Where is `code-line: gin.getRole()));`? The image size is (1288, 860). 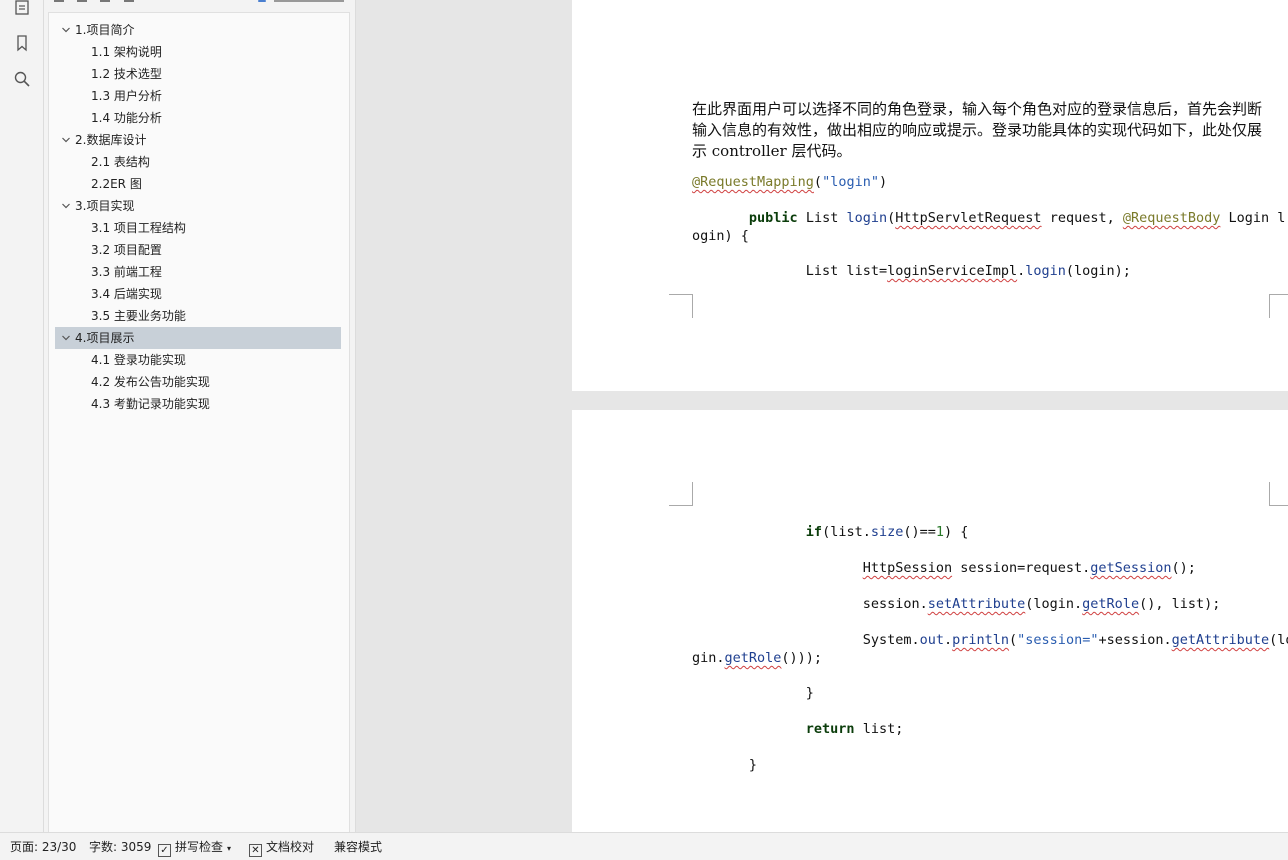
code-line: gin.getRole())); is located at coordinates (757, 658).